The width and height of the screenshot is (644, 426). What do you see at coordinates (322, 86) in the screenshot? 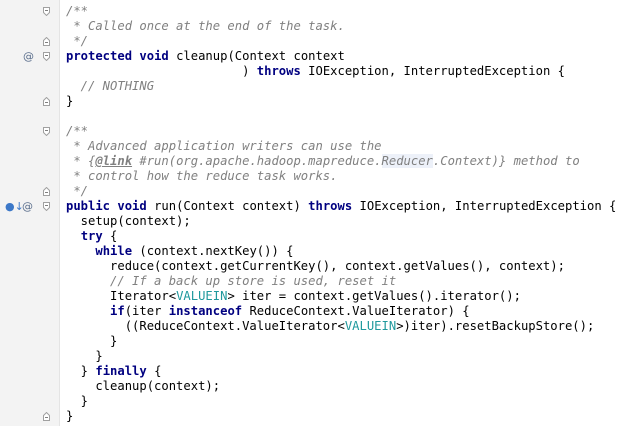
I see `code-line: // NOTHING` at bounding box center [322, 86].